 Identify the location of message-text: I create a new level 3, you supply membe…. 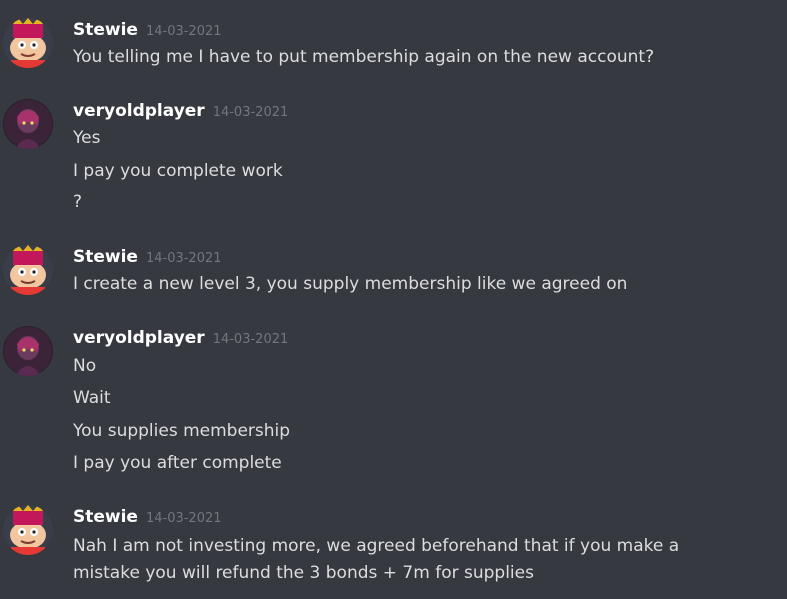
(350, 284).